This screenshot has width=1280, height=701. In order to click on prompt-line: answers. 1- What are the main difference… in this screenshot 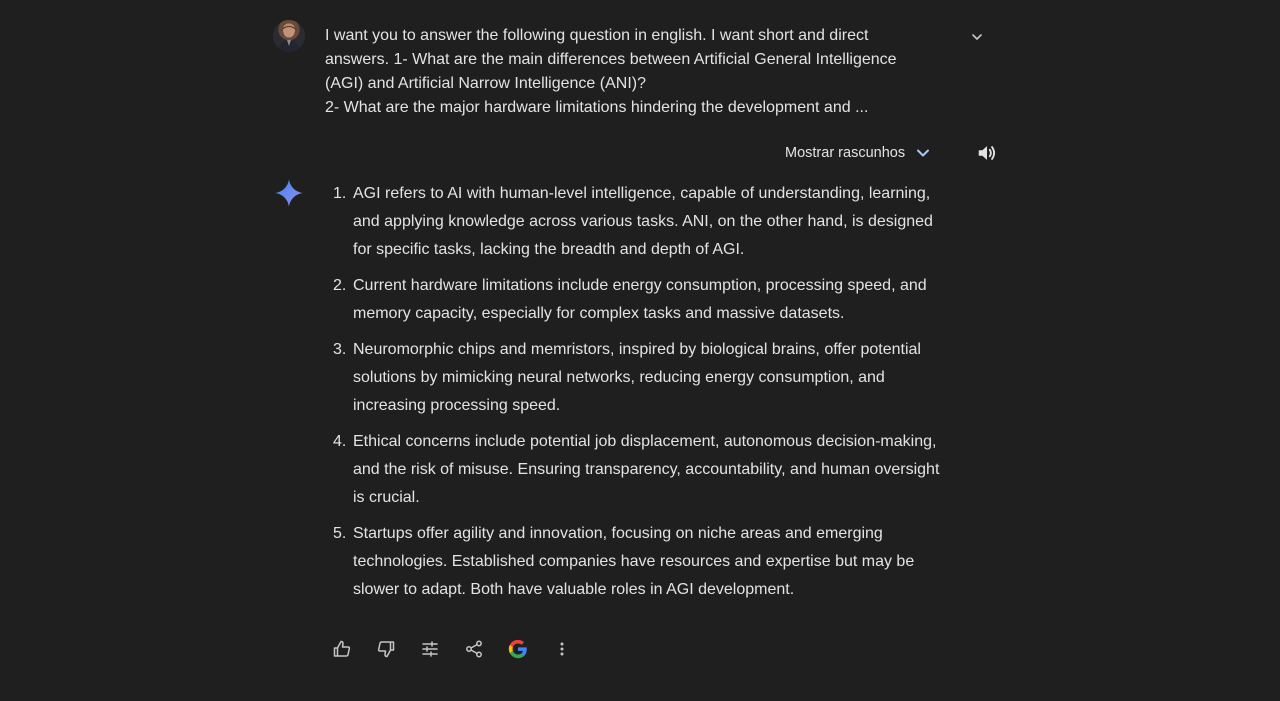, I will do `click(611, 59)`.